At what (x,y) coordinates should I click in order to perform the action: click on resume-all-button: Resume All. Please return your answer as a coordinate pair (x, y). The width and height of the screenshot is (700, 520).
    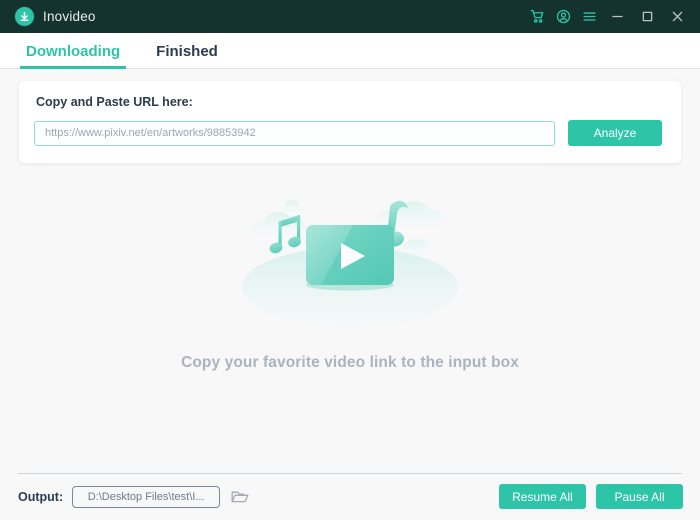
    Looking at the image, I should click on (542, 496).